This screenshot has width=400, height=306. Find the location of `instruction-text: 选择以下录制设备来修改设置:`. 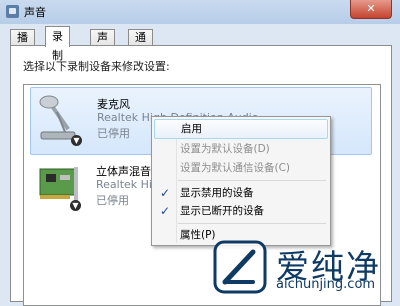

instruction-text: 选择以下录制设备来修改设置: is located at coordinates (96, 66).